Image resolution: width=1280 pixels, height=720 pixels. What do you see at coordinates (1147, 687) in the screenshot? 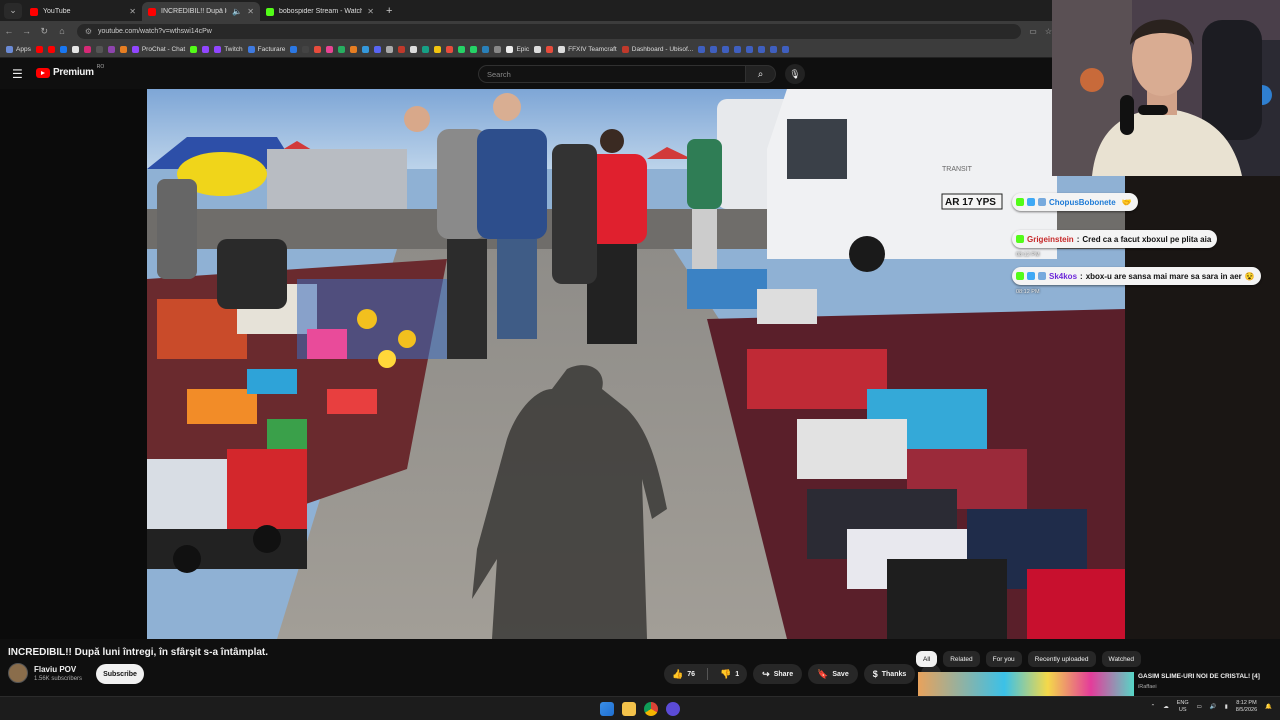
I see `recommended-channel: iRaffaei` at bounding box center [1147, 687].